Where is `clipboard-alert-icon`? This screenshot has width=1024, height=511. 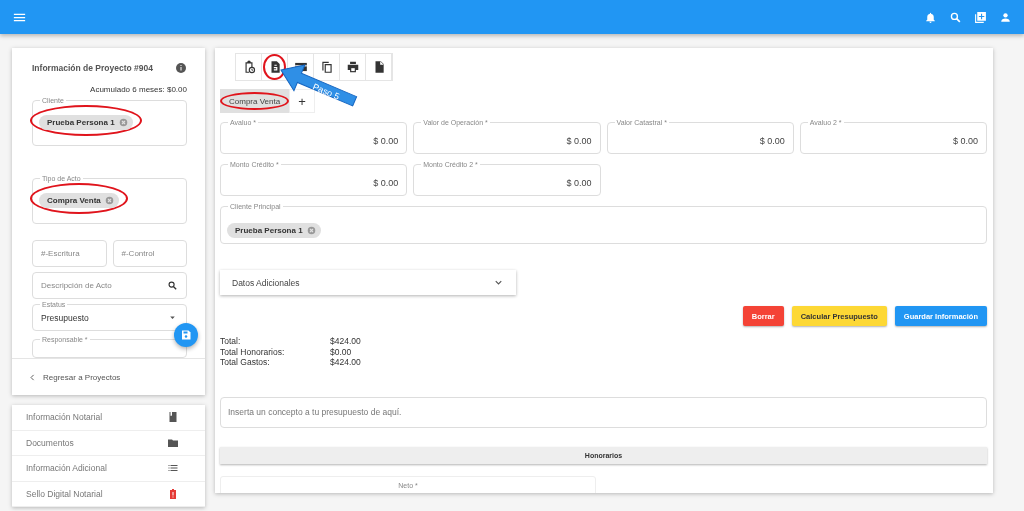
clipboard-alert-icon is located at coordinates (173, 493).